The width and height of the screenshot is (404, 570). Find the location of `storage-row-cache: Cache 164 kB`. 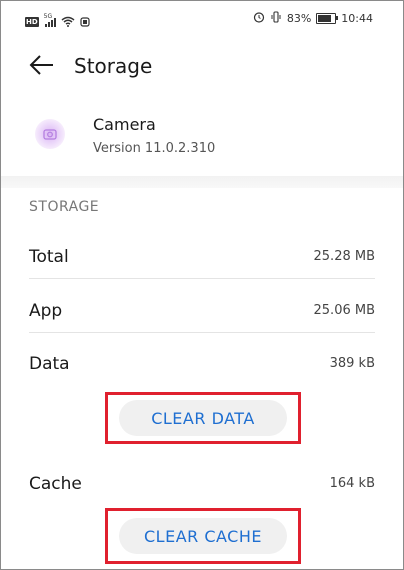

storage-row-cache: Cache 164 kB is located at coordinates (202, 484).